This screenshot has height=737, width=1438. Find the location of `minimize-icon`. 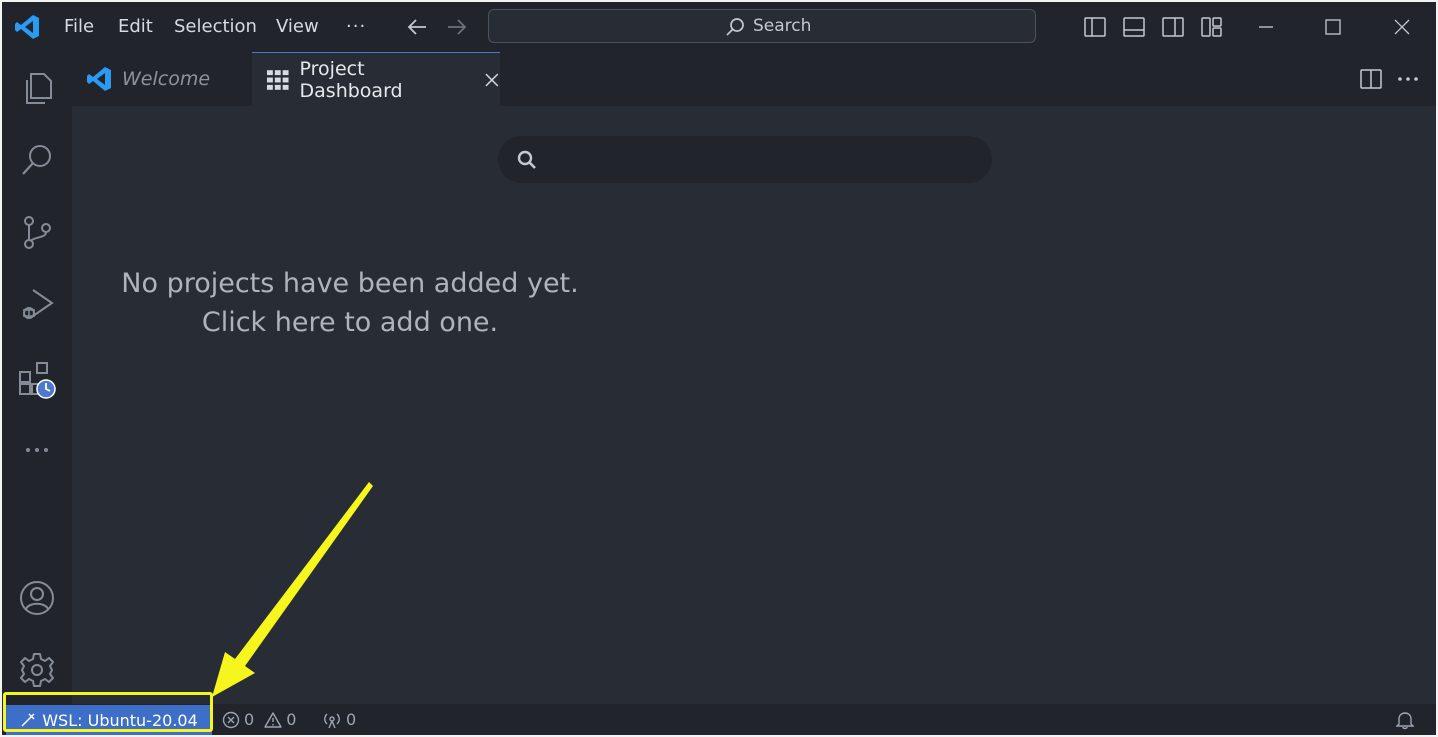

minimize-icon is located at coordinates (1266, 27).